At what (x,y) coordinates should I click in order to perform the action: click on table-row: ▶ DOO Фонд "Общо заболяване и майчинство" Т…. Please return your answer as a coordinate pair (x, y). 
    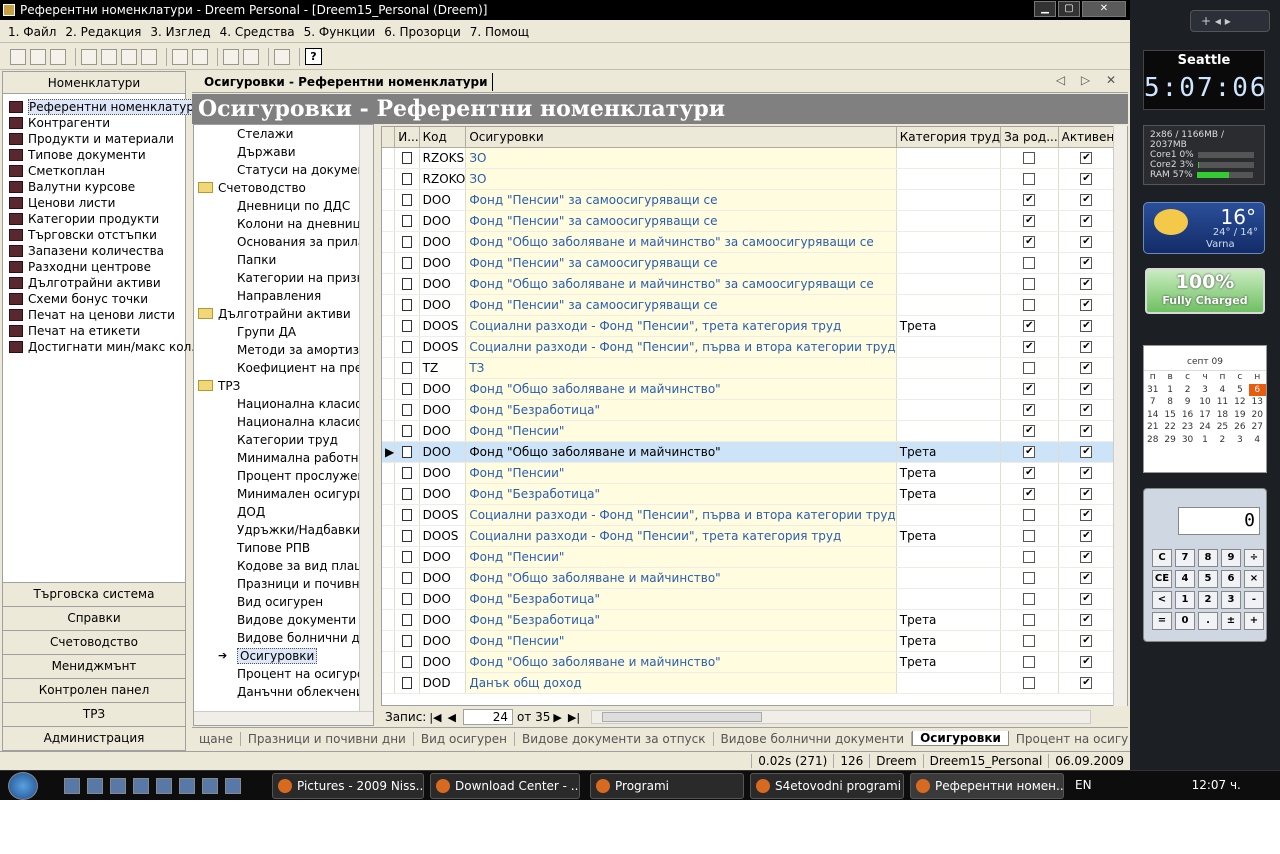
    Looking at the image, I should click on (754, 452).